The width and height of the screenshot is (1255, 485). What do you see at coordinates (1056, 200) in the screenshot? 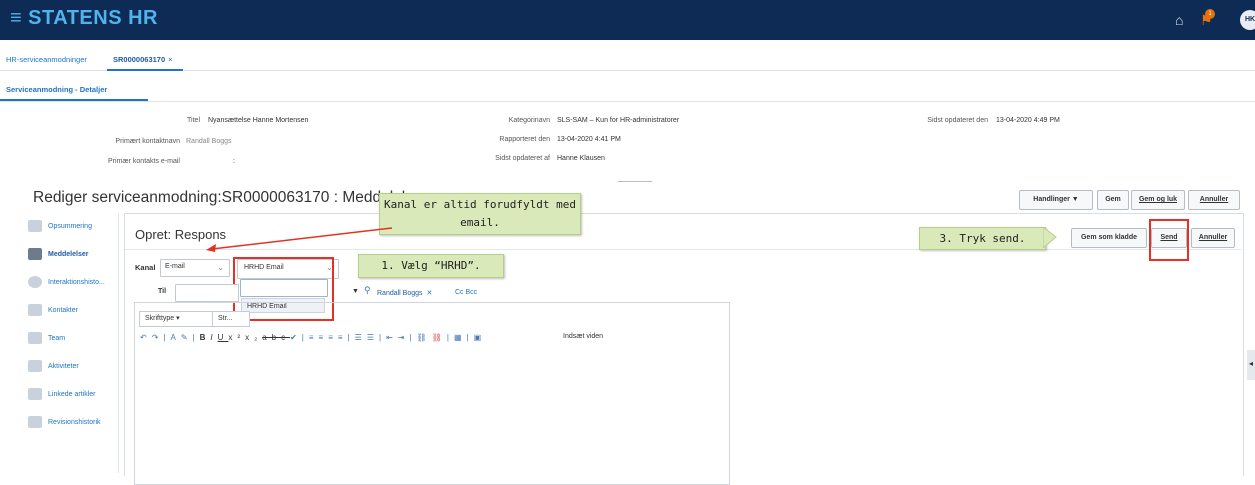
I see `handlinger-button: Handlinger ▼` at bounding box center [1056, 200].